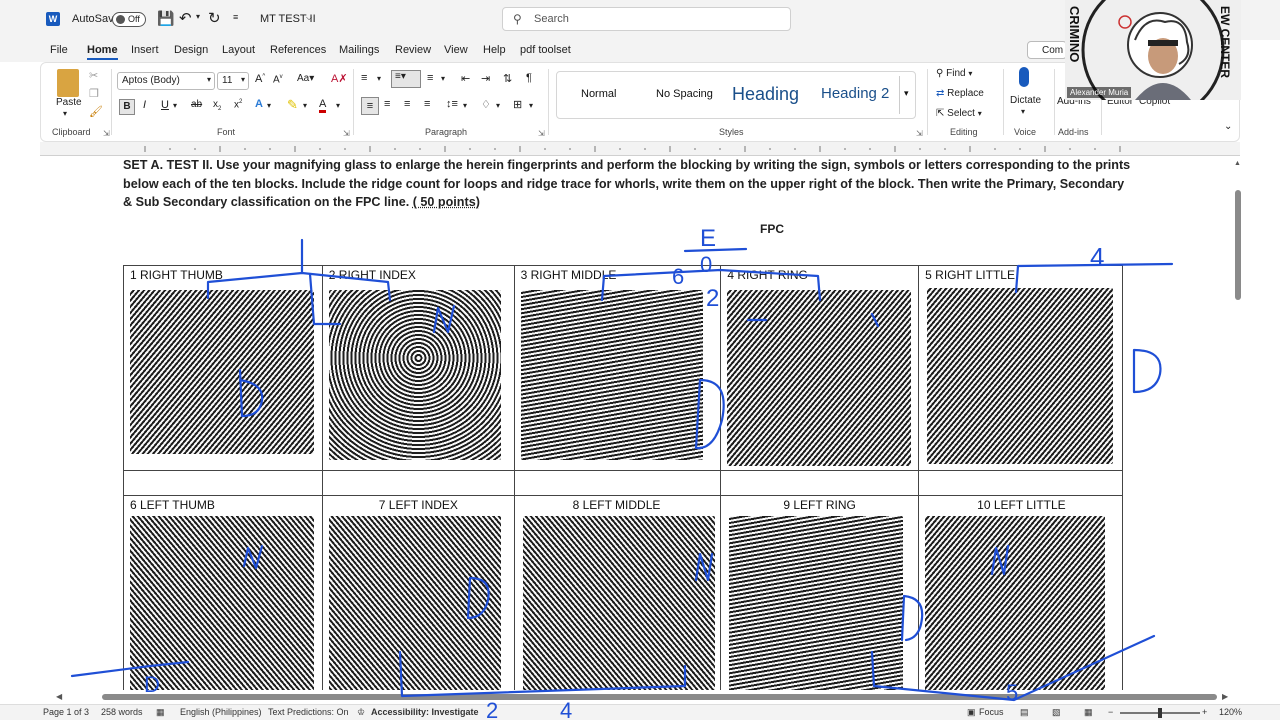 Image resolution: width=1280 pixels, height=720 pixels. Describe the element at coordinates (309, 18) in the screenshot. I see `title-chevron-icon: ⌵` at that location.